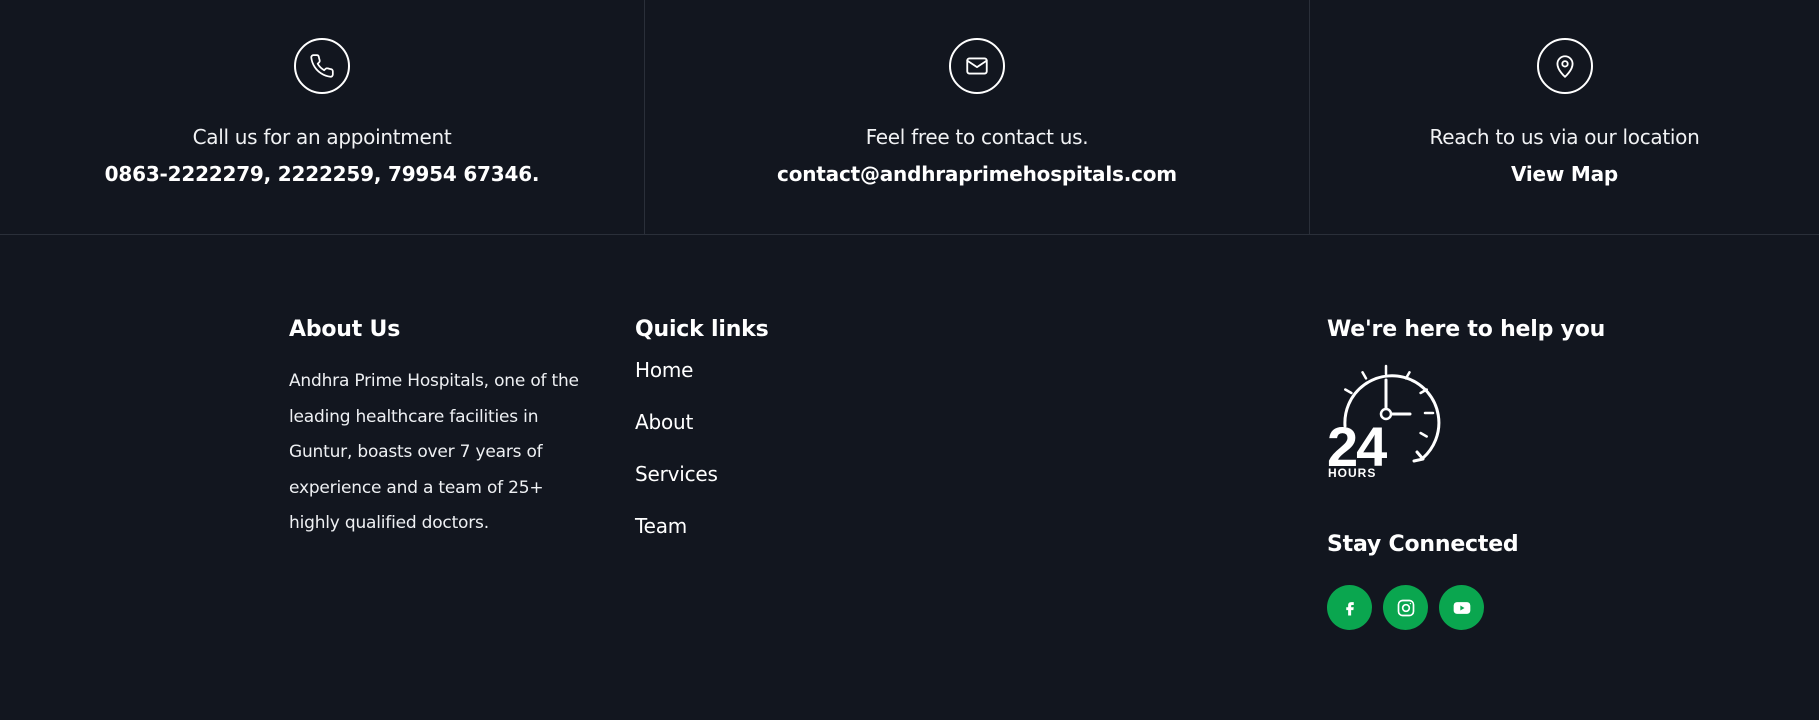  I want to click on youtube-button, so click(1461, 607).